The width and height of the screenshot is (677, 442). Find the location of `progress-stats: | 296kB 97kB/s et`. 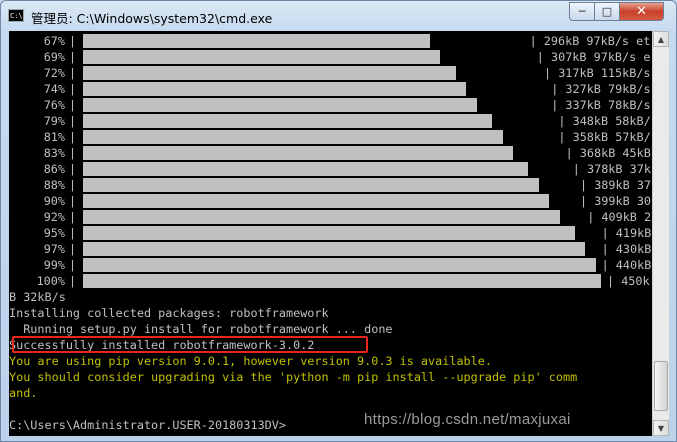

progress-stats: | 296kB 97kB/s et is located at coordinates (590, 41).